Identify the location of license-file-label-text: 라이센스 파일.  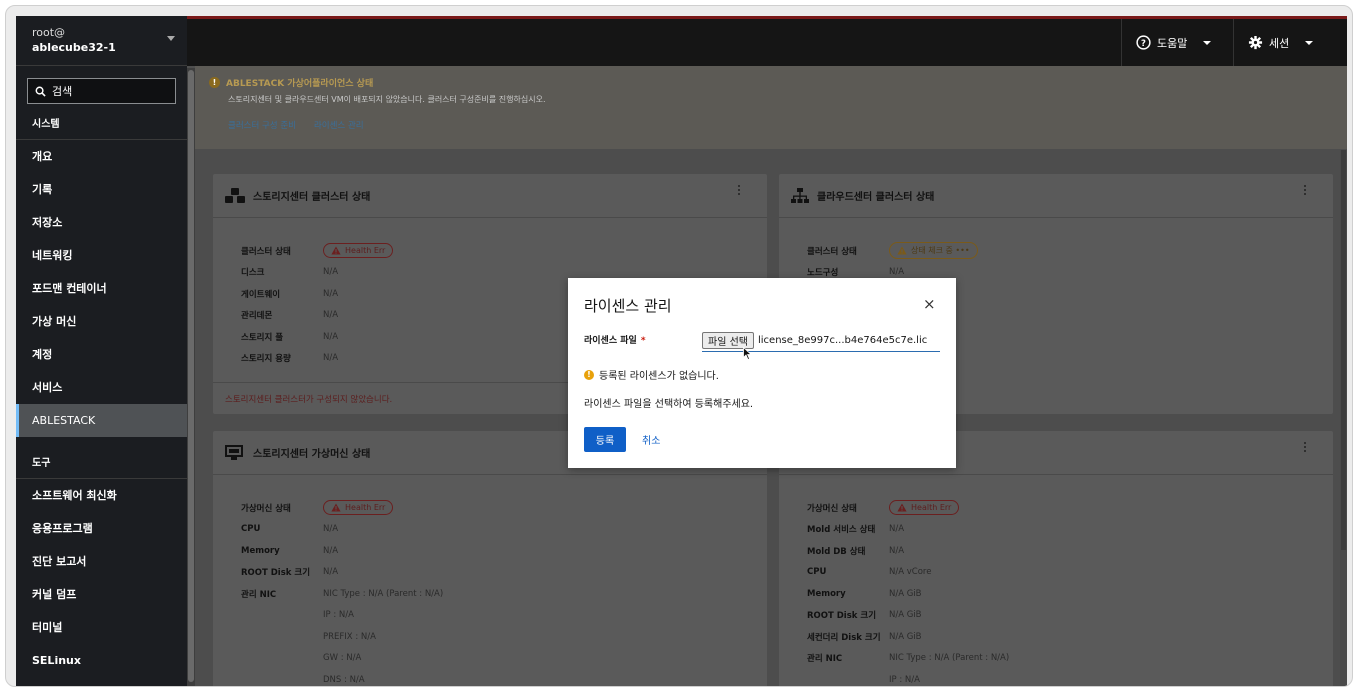
(610, 341).